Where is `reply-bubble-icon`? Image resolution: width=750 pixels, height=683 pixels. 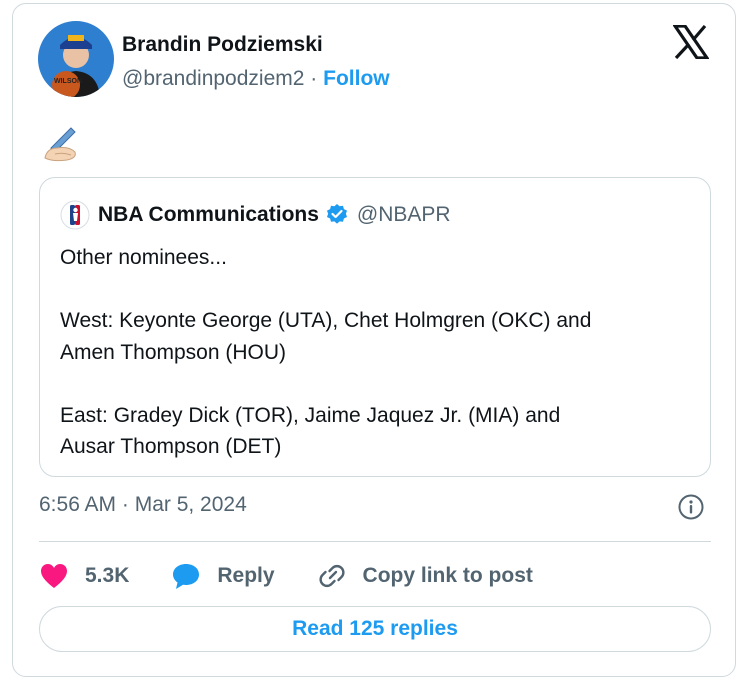
reply-bubble-icon is located at coordinates (186, 576).